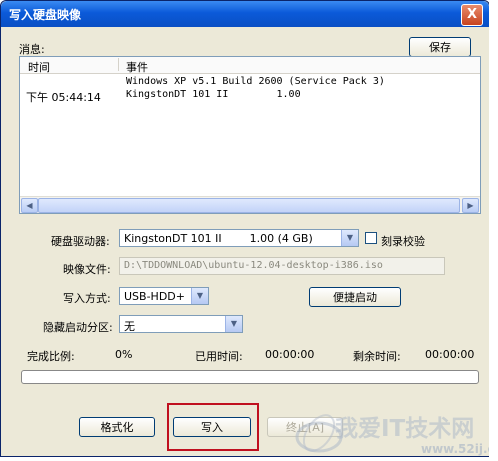  I want to click on log-row-time: 下午 05:44:14, so click(63, 97).